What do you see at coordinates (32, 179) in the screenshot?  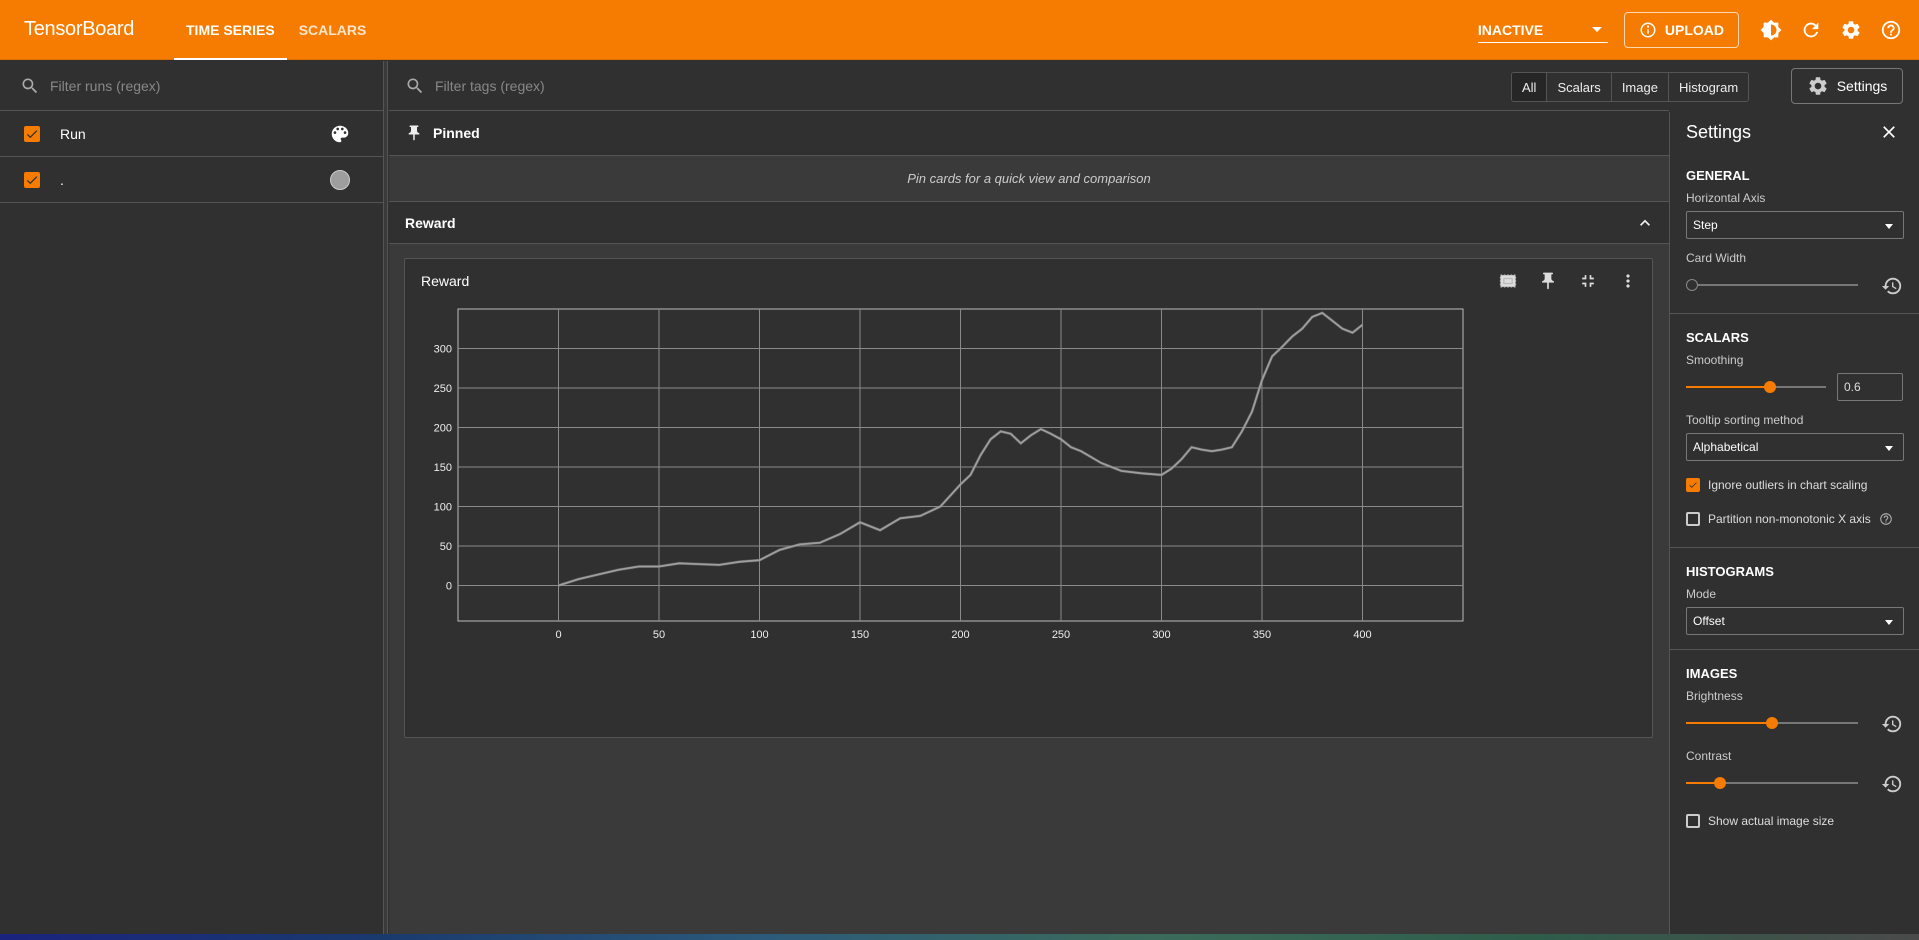 I see `run-checkbox` at bounding box center [32, 179].